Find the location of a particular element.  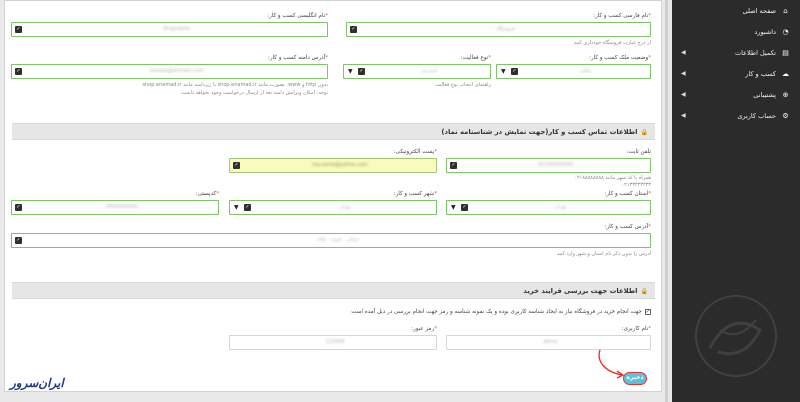

address-input: خیابان - کوچه - پلاک ✓ is located at coordinates (331, 240).